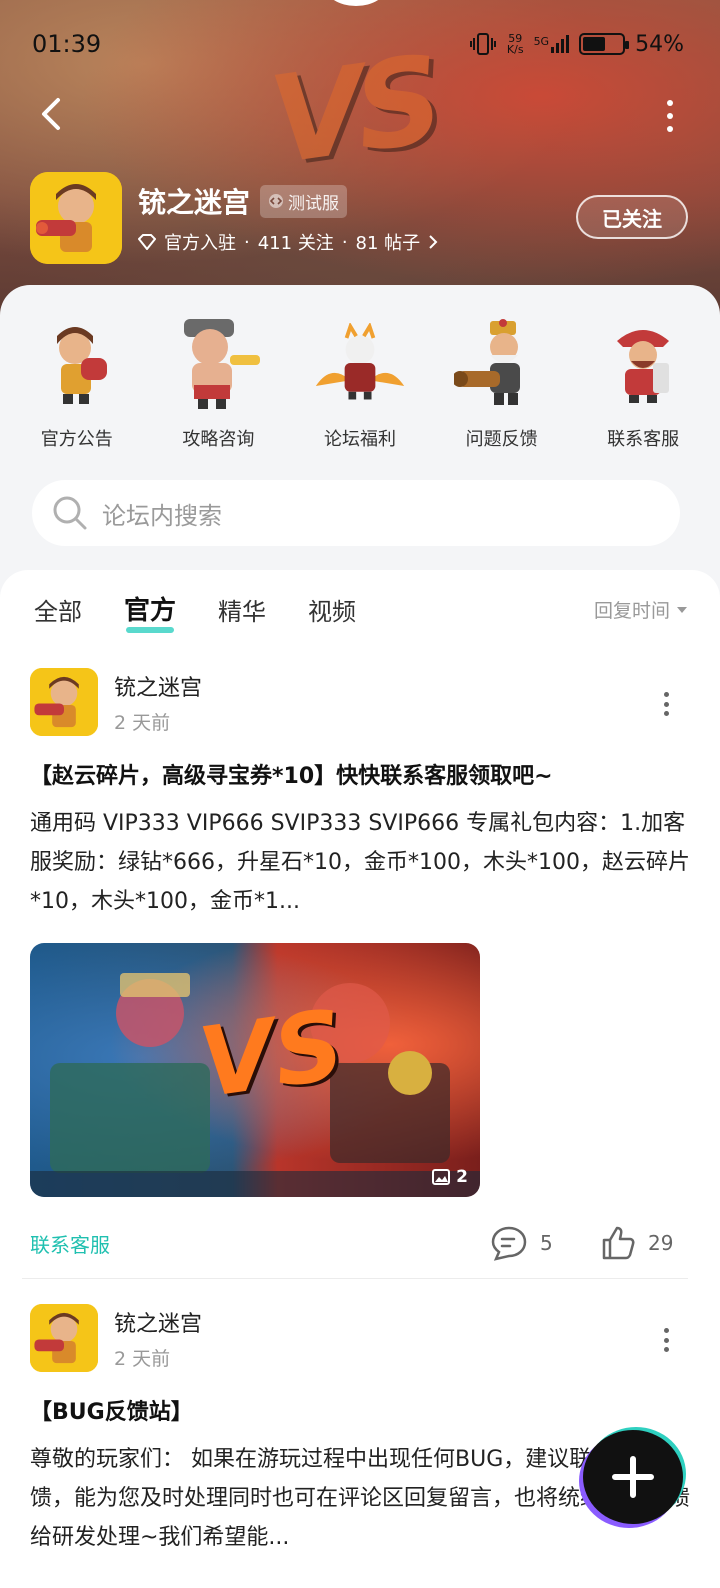 The height and width of the screenshot is (1588, 720). What do you see at coordinates (462, 1177) in the screenshot?
I see `image-count-value: 2` at bounding box center [462, 1177].